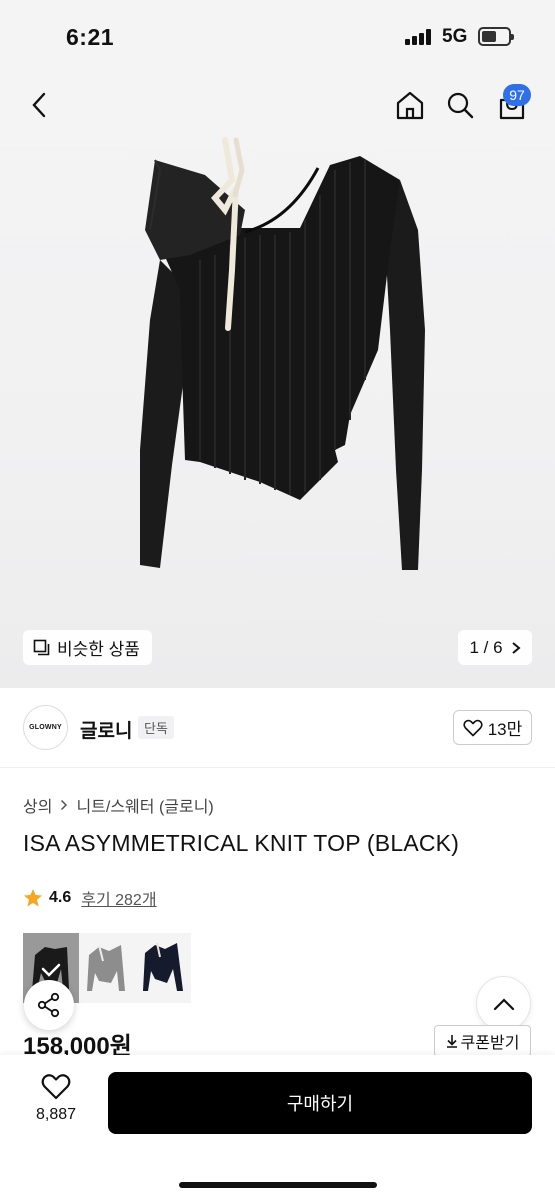  What do you see at coordinates (41, 647) in the screenshot?
I see `similar-icon` at bounding box center [41, 647].